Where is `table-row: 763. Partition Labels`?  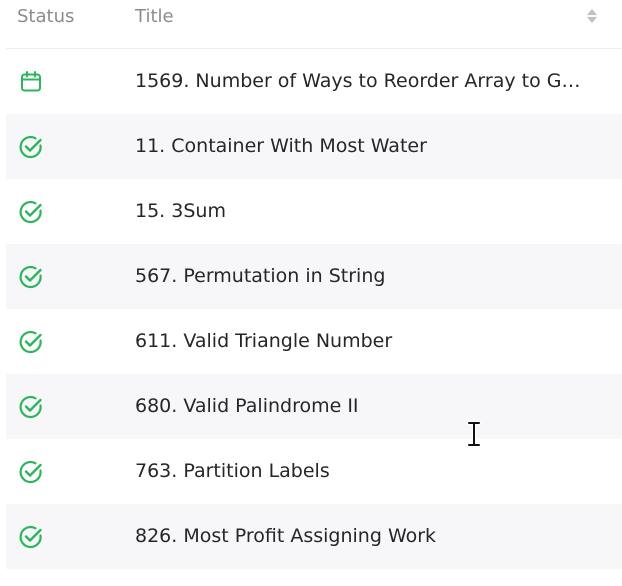 table-row: 763. Partition Labels is located at coordinates (314, 471).